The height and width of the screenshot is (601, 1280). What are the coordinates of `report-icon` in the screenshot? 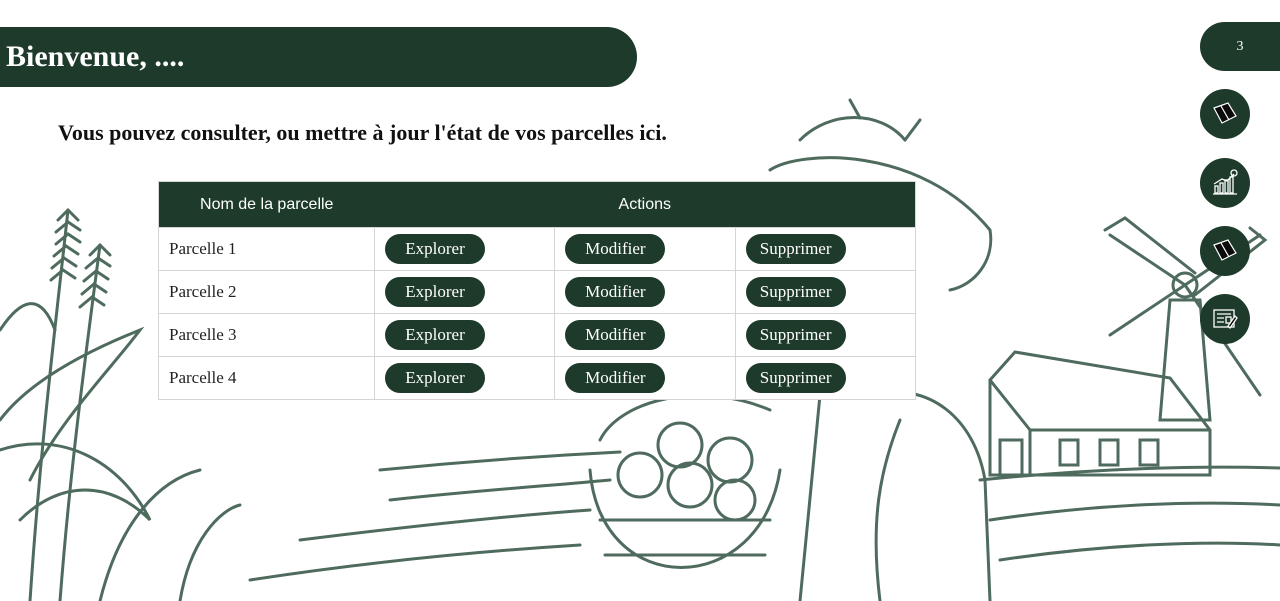 It's located at (1225, 319).